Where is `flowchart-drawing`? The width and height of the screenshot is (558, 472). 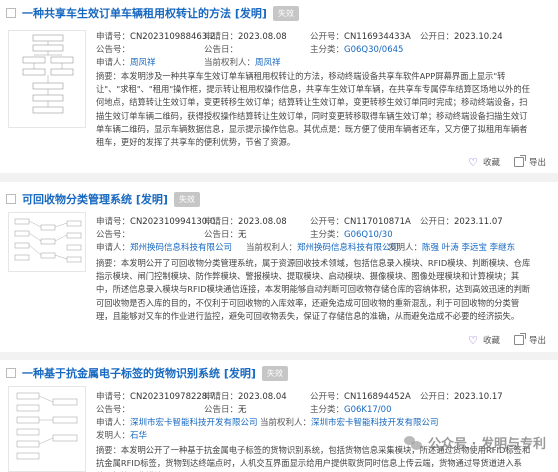 flowchart-drawing is located at coordinates (48, 74).